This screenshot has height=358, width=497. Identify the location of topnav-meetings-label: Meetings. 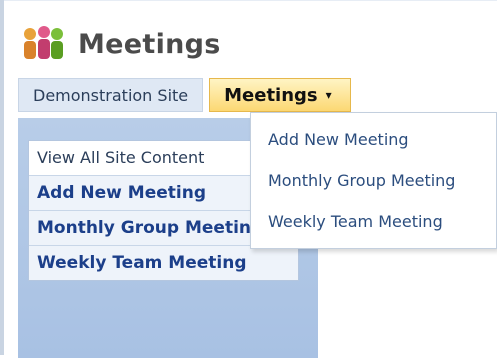
(271, 95).